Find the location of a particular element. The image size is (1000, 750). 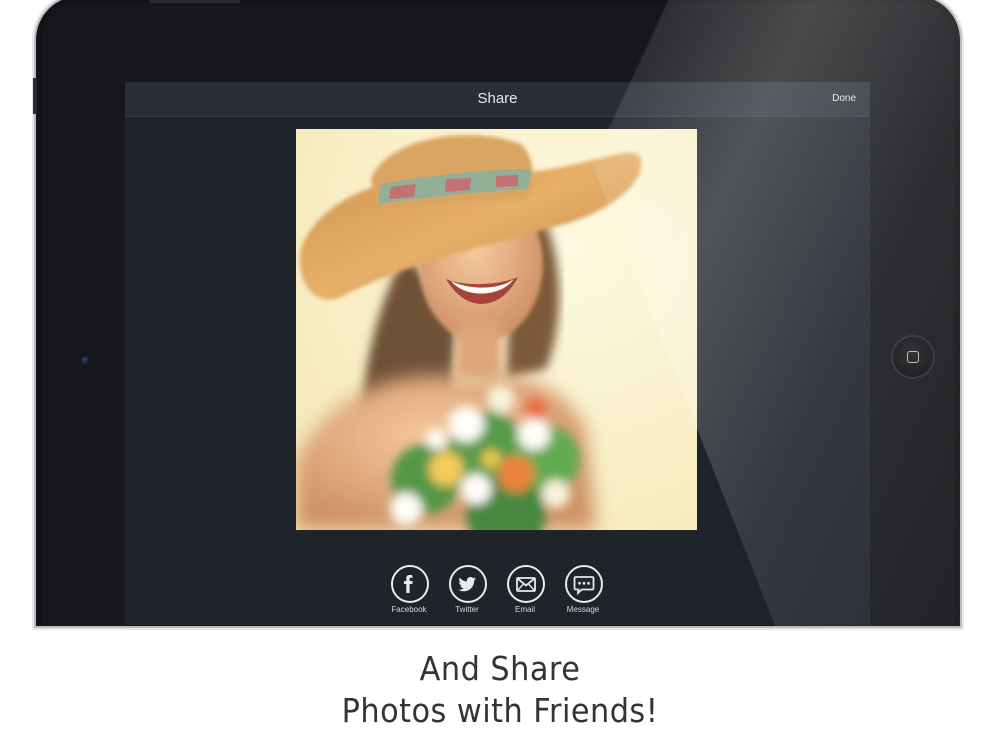

facebook-icon is located at coordinates (410, 584).